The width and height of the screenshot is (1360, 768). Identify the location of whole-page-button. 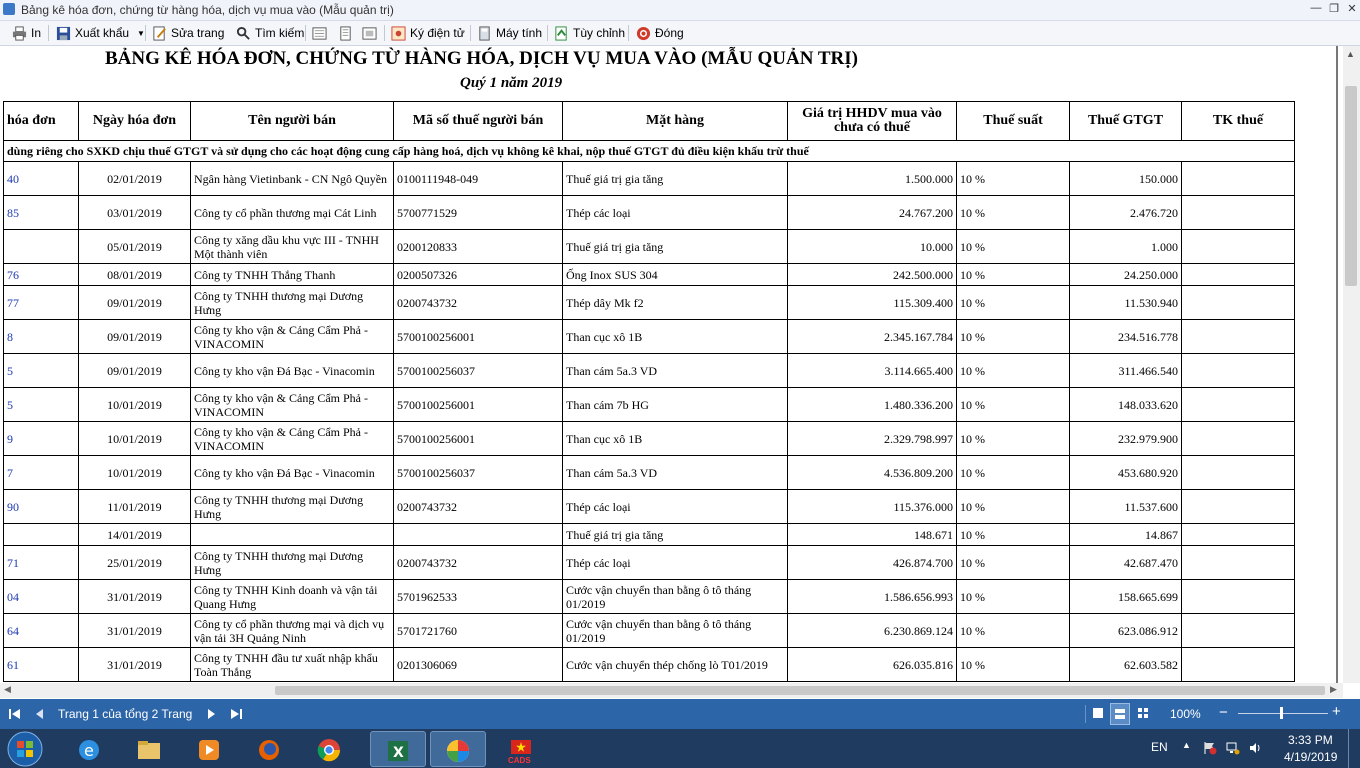
(371, 33).